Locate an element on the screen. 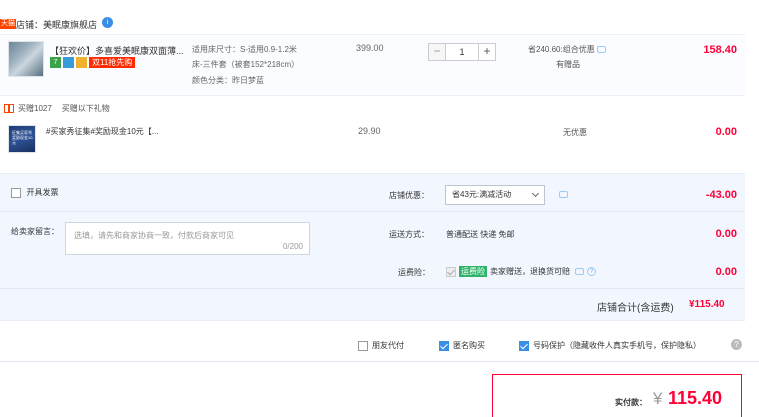 The image size is (759, 417). payment-label: 实付款： is located at coordinates (631, 402).